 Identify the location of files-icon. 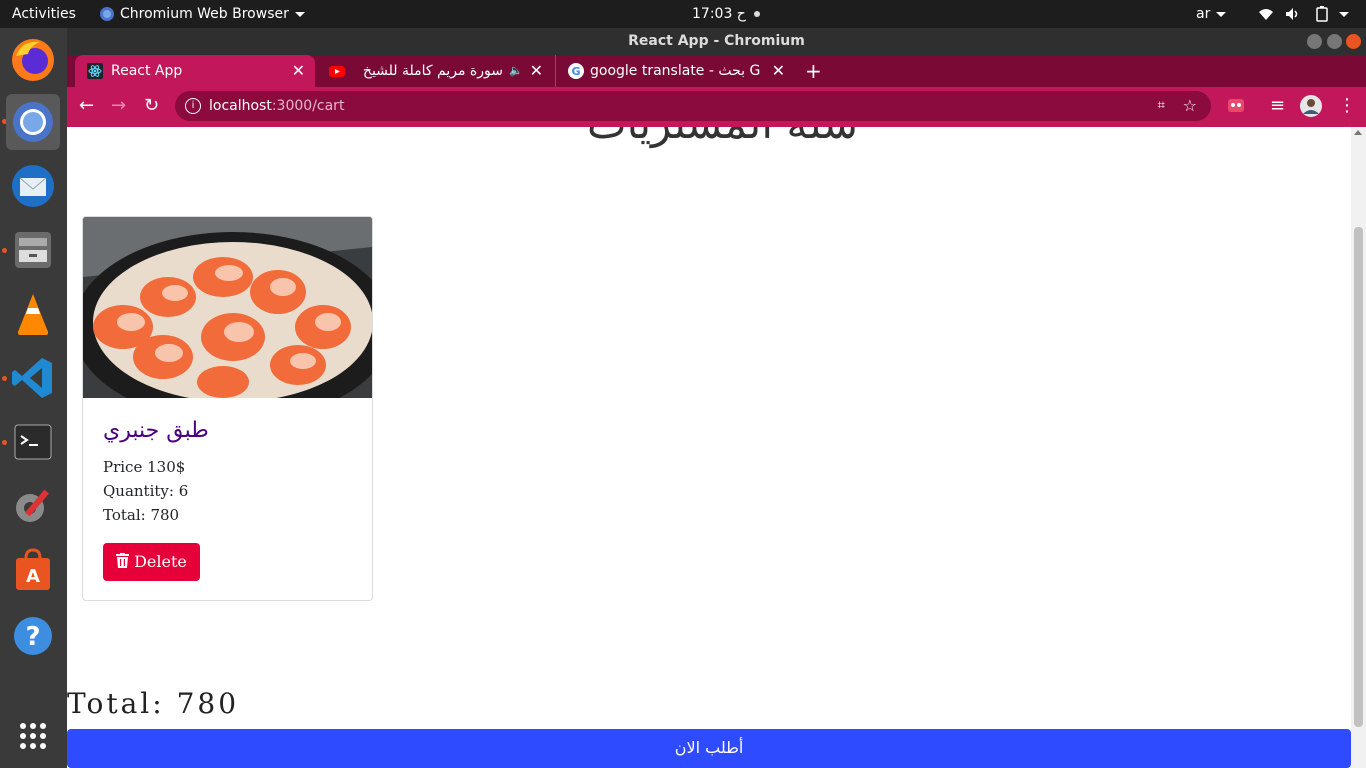
(33, 250).